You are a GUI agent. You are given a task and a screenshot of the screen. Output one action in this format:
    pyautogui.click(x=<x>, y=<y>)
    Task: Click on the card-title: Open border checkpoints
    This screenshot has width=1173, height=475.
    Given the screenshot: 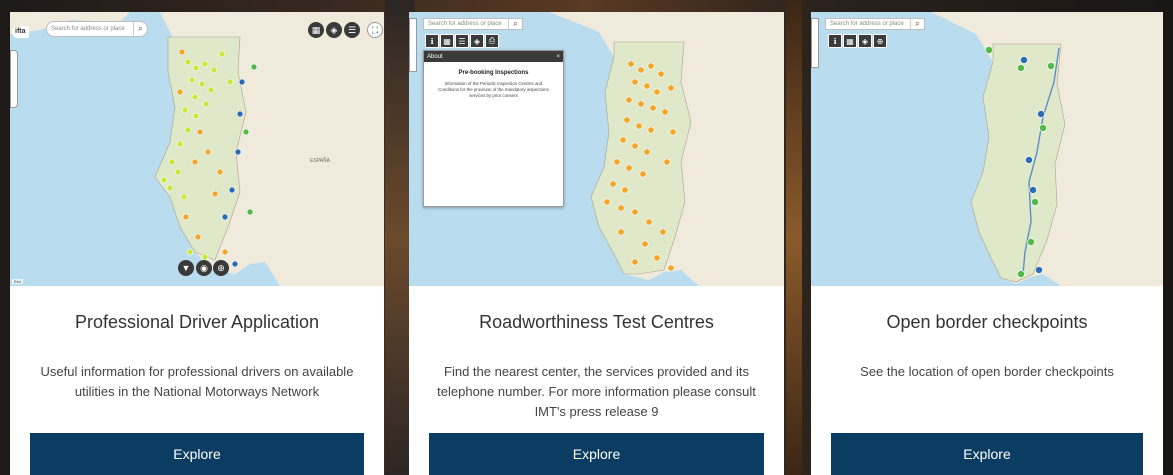 What is the action you would take?
    pyautogui.click(x=987, y=322)
    